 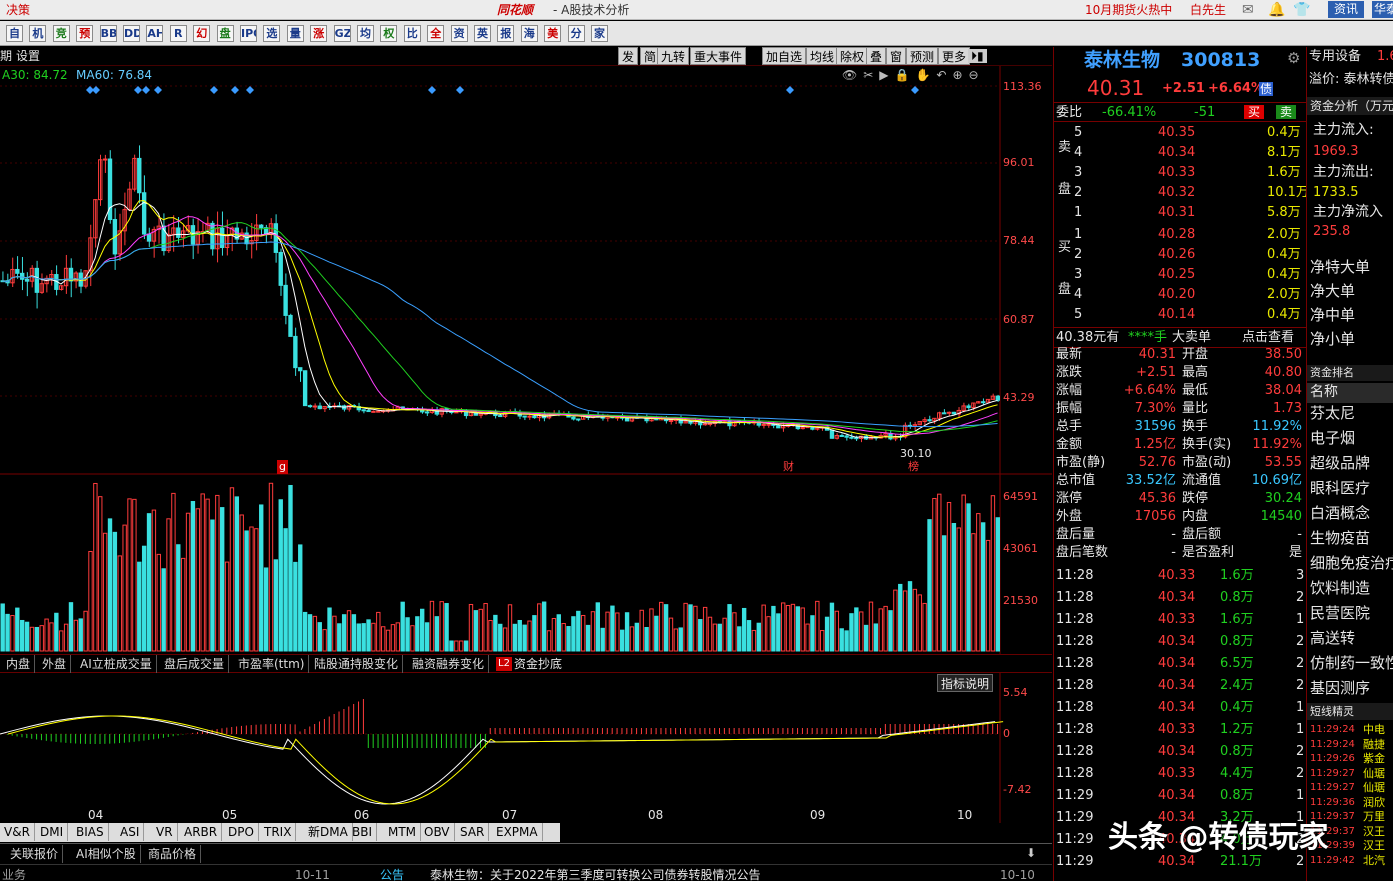 What do you see at coordinates (35, 854) in the screenshot?
I see `bottom-tab: 关联报价` at bounding box center [35, 854].